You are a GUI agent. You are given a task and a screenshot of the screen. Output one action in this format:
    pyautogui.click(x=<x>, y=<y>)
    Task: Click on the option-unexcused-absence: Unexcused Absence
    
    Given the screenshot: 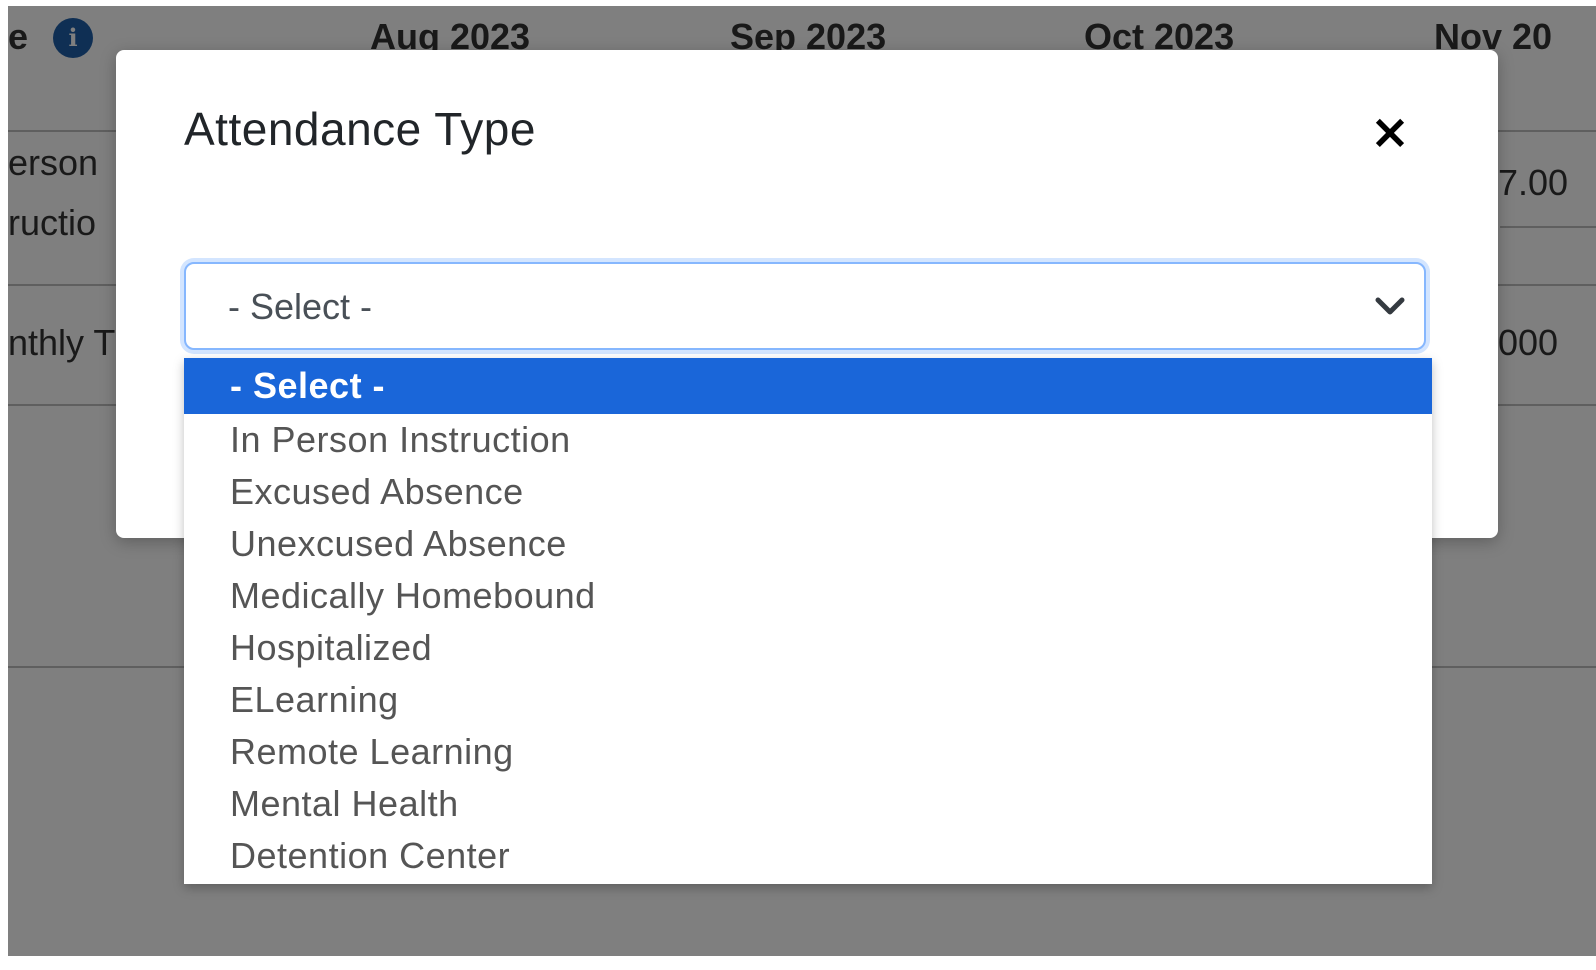 What is the action you would take?
    pyautogui.click(x=808, y=544)
    